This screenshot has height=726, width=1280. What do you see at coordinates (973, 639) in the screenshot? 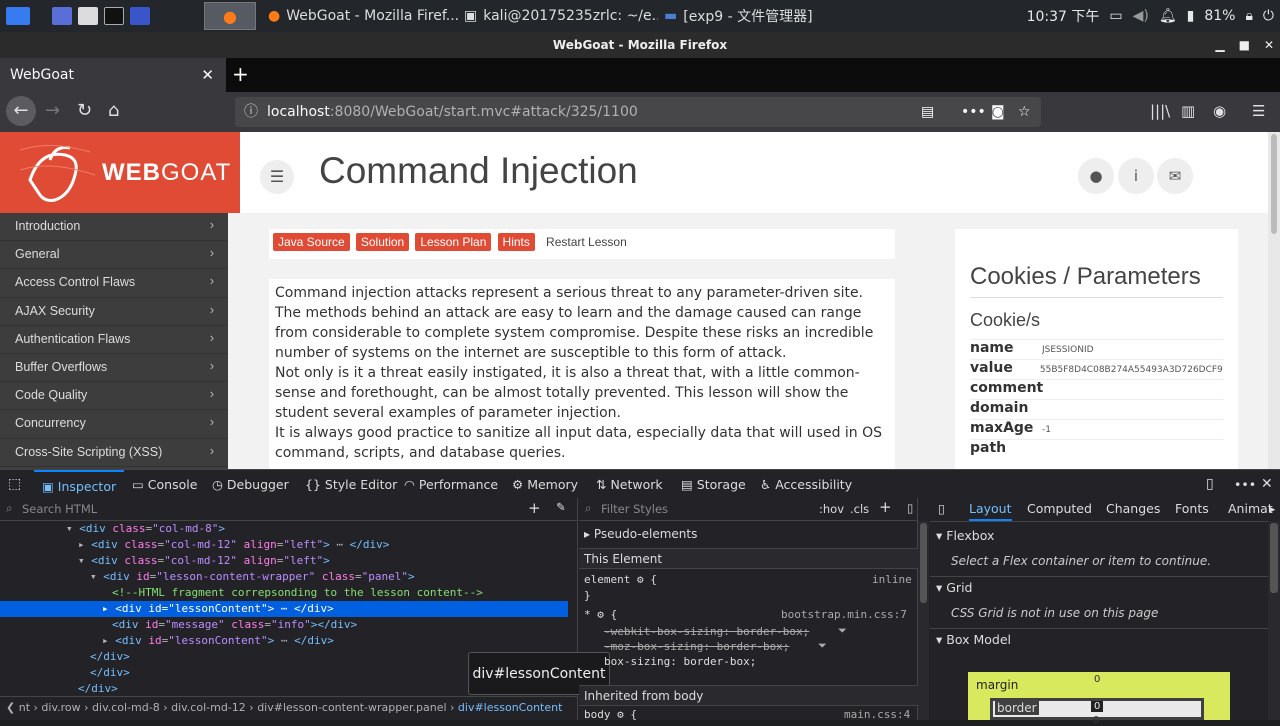
I see `box-model-section-toggle: ▾ Box Model` at bounding box center [973, 639].